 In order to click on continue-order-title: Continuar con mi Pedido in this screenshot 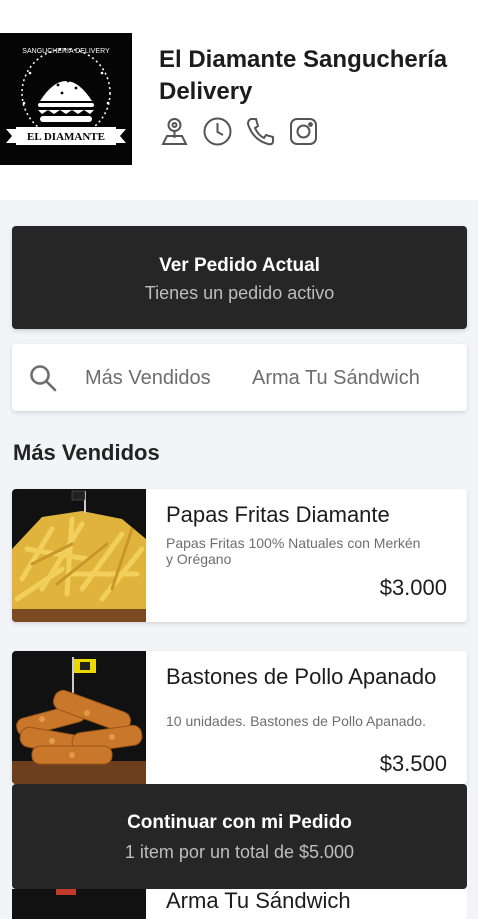, I will do `click(239, 822)`.